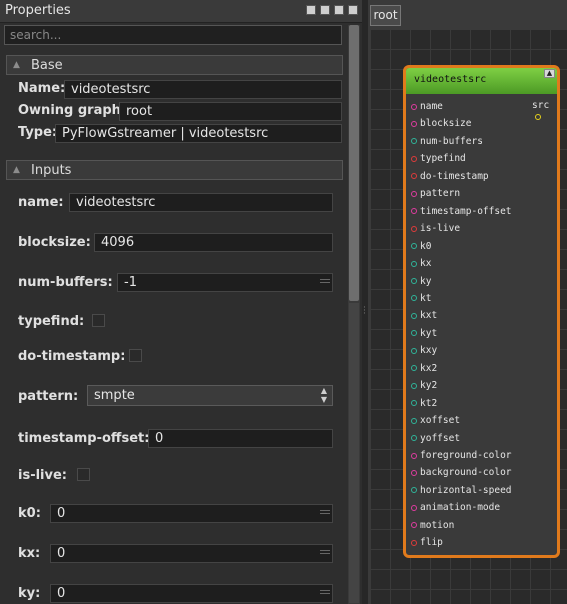 The width and height of the screenshot is (567, 604). What do you see at coordinates (354, 163) in the screenshot?
I see `scrollbar-thumb` at bounding box center [354, 163].